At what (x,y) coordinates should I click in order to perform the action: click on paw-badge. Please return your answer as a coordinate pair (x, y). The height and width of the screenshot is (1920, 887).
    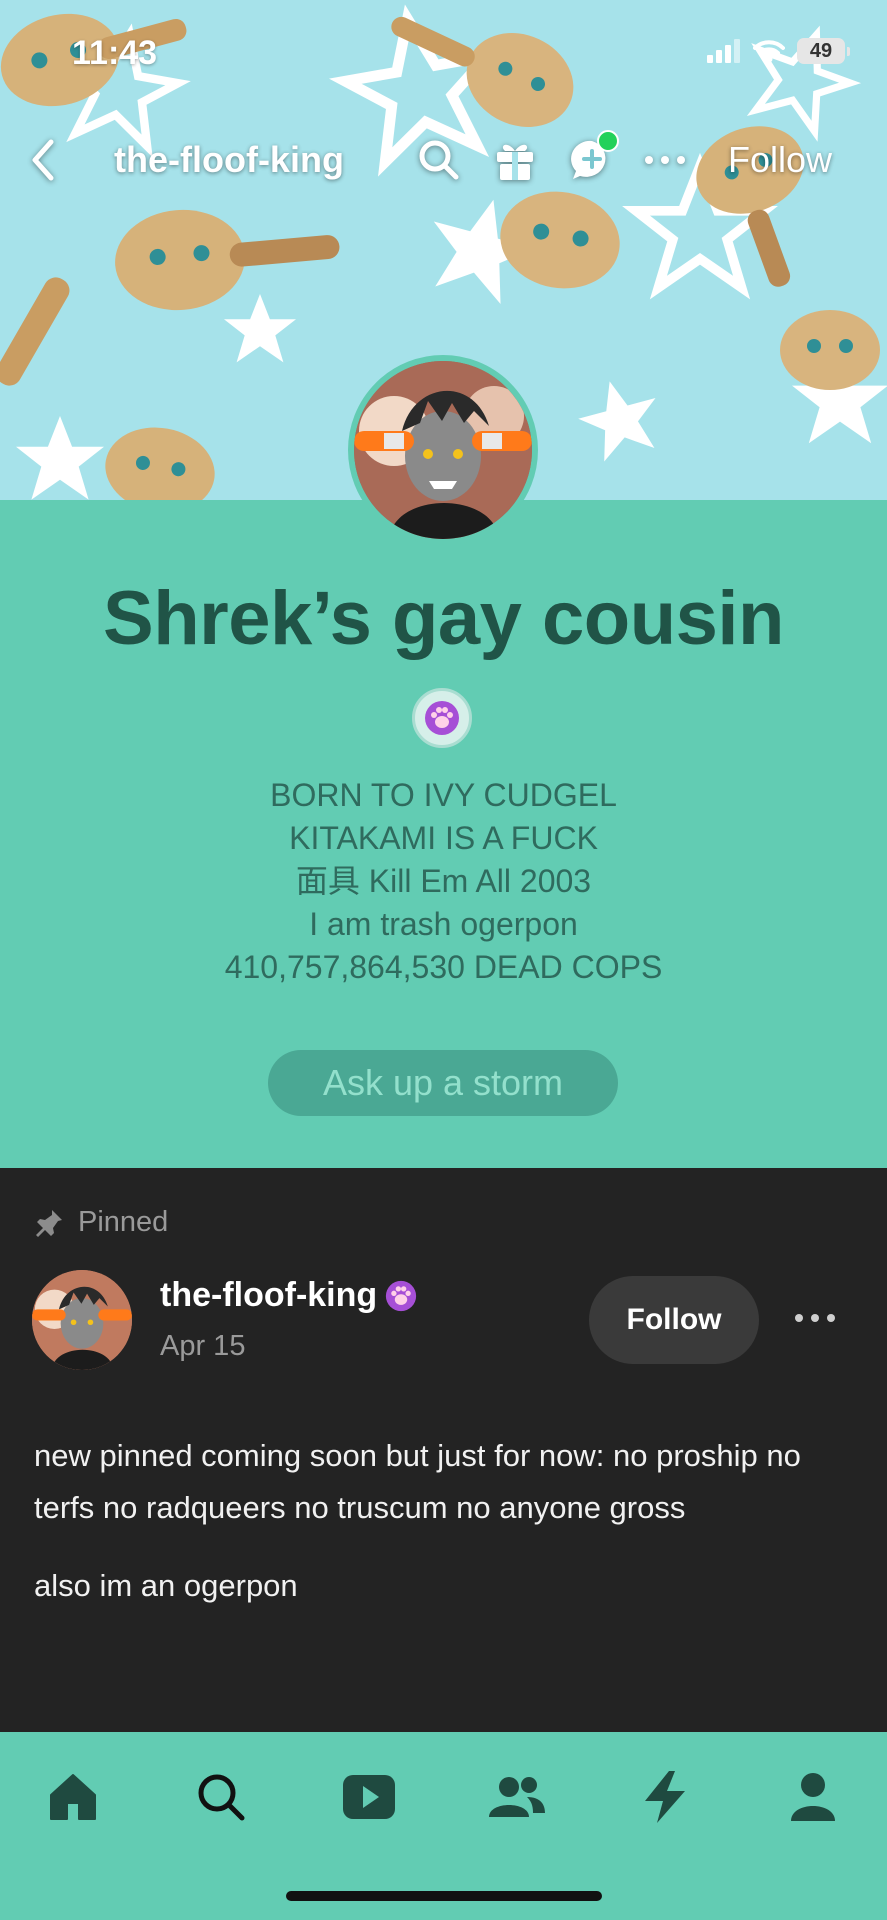
    Looking at the image, I should click on (442, 718).